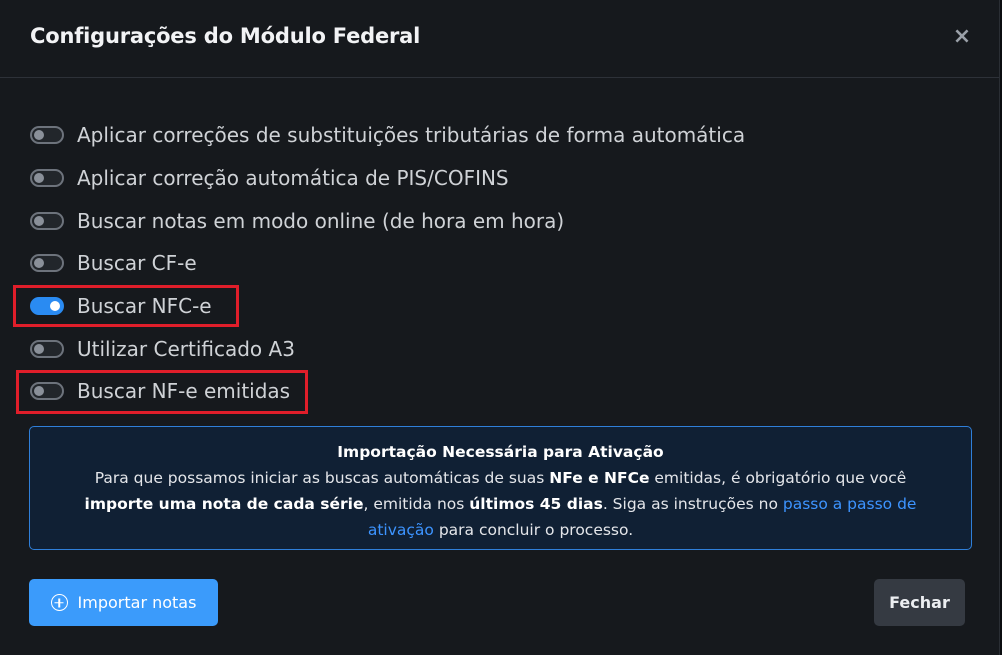  I want to click on info-bold: NFe e NFCe, so click(599, 478).